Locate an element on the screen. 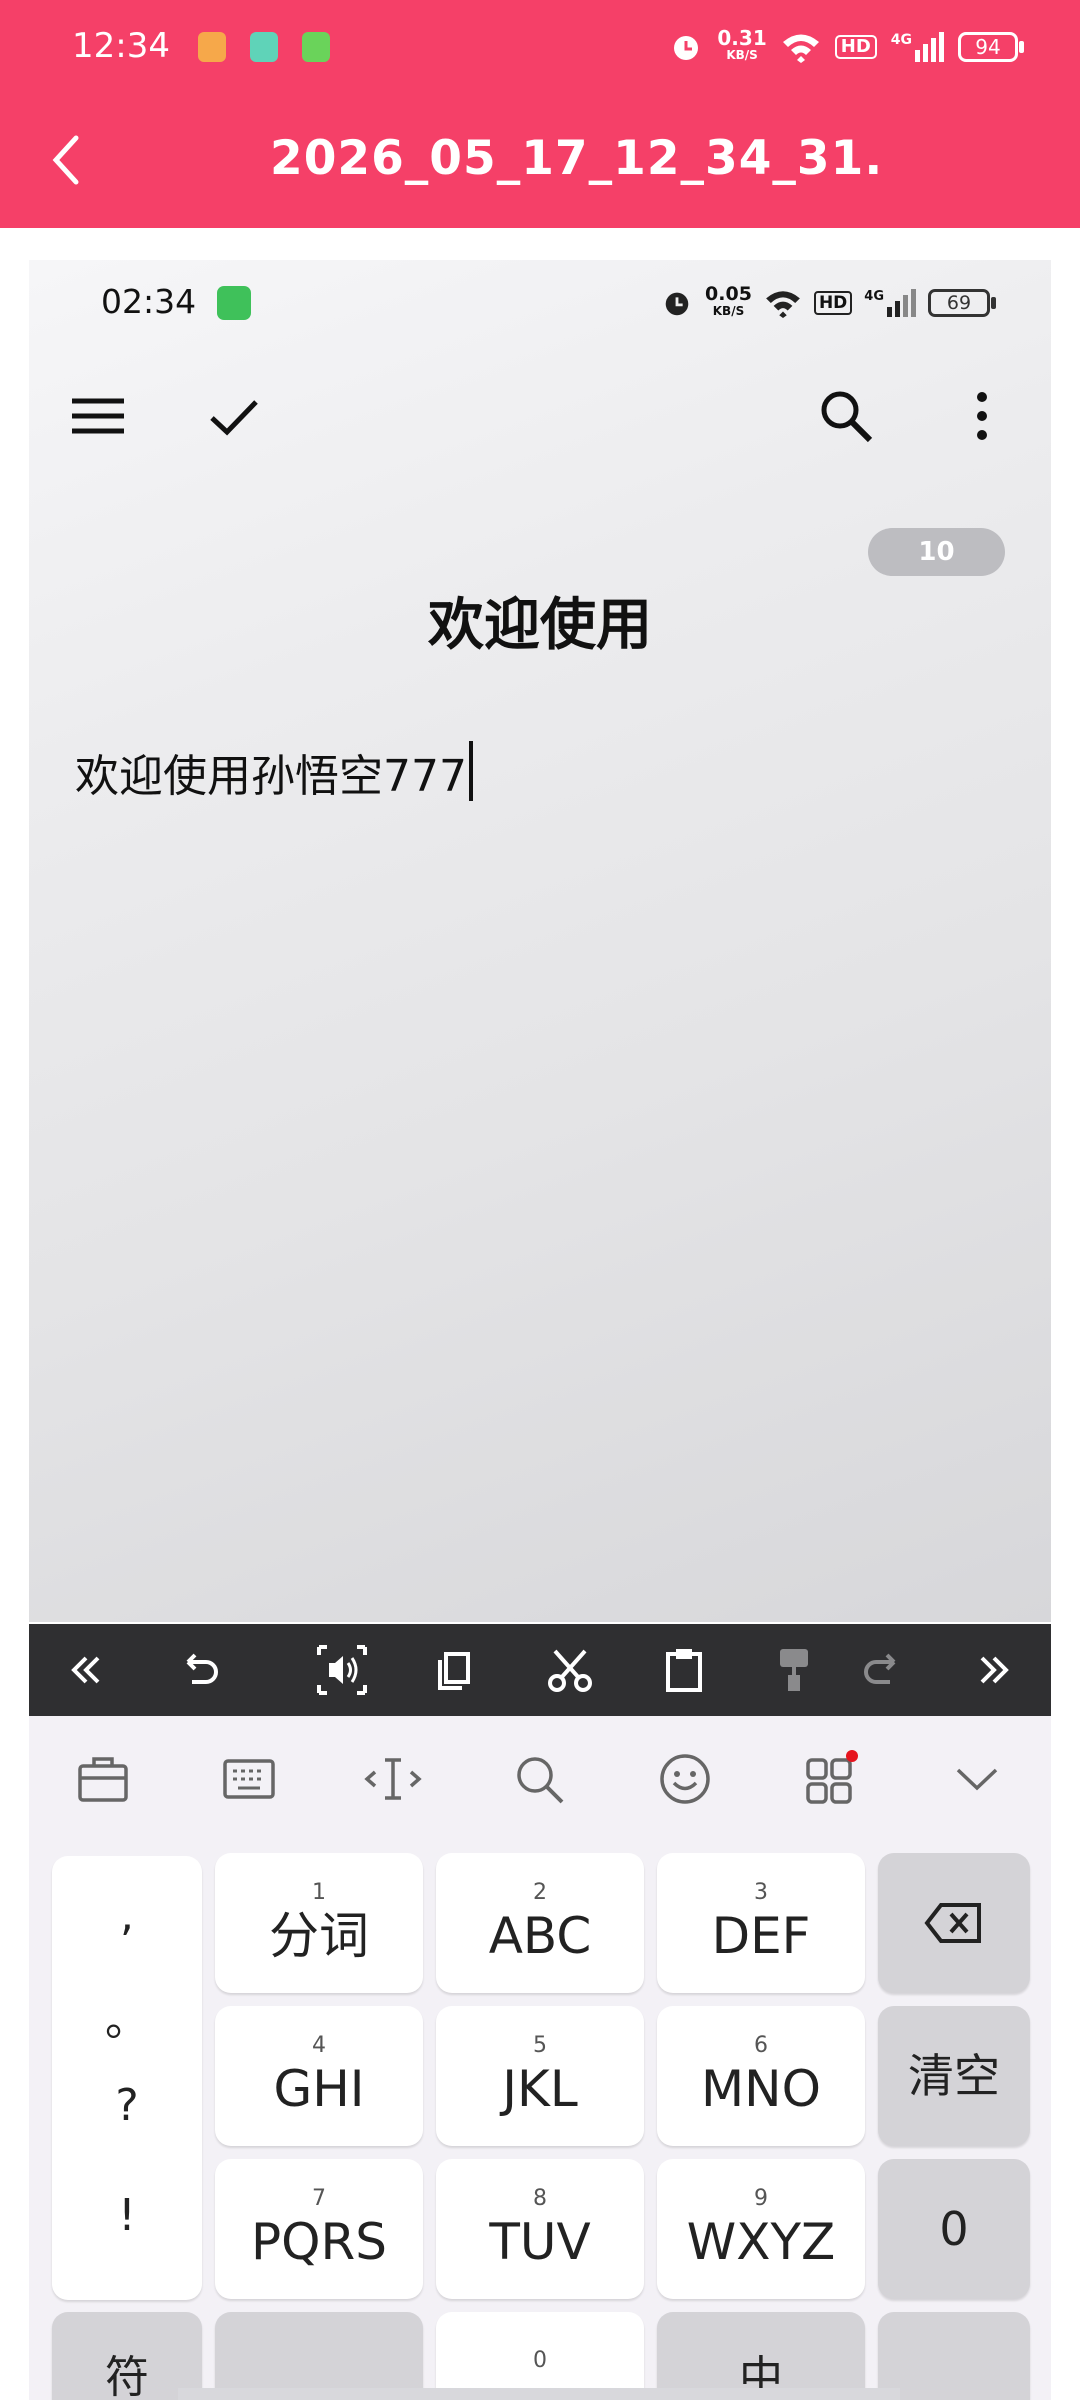 The width and height of the screenshot is (1080, 2400). key-4: 4 GHI is located at coordinates (319, 2076).